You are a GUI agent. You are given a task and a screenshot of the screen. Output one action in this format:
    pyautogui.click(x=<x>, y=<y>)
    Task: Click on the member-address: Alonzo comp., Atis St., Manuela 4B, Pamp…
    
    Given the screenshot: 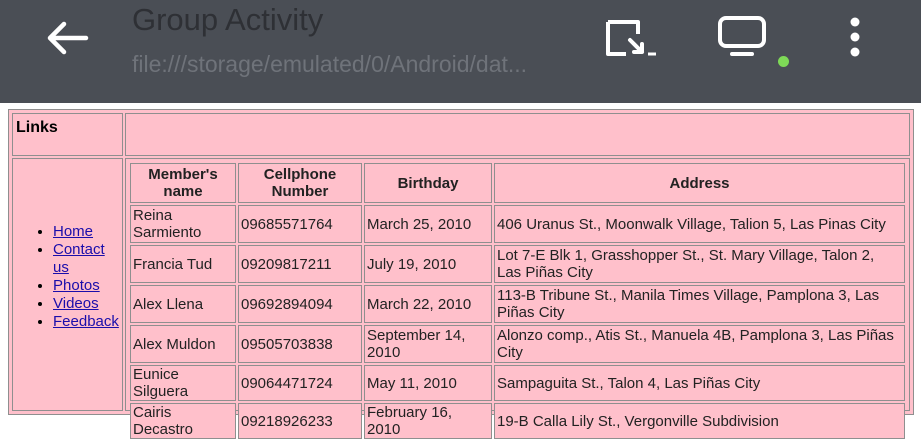 What is the action you would take?
    pyautogui.click(x=699, y=344)
    